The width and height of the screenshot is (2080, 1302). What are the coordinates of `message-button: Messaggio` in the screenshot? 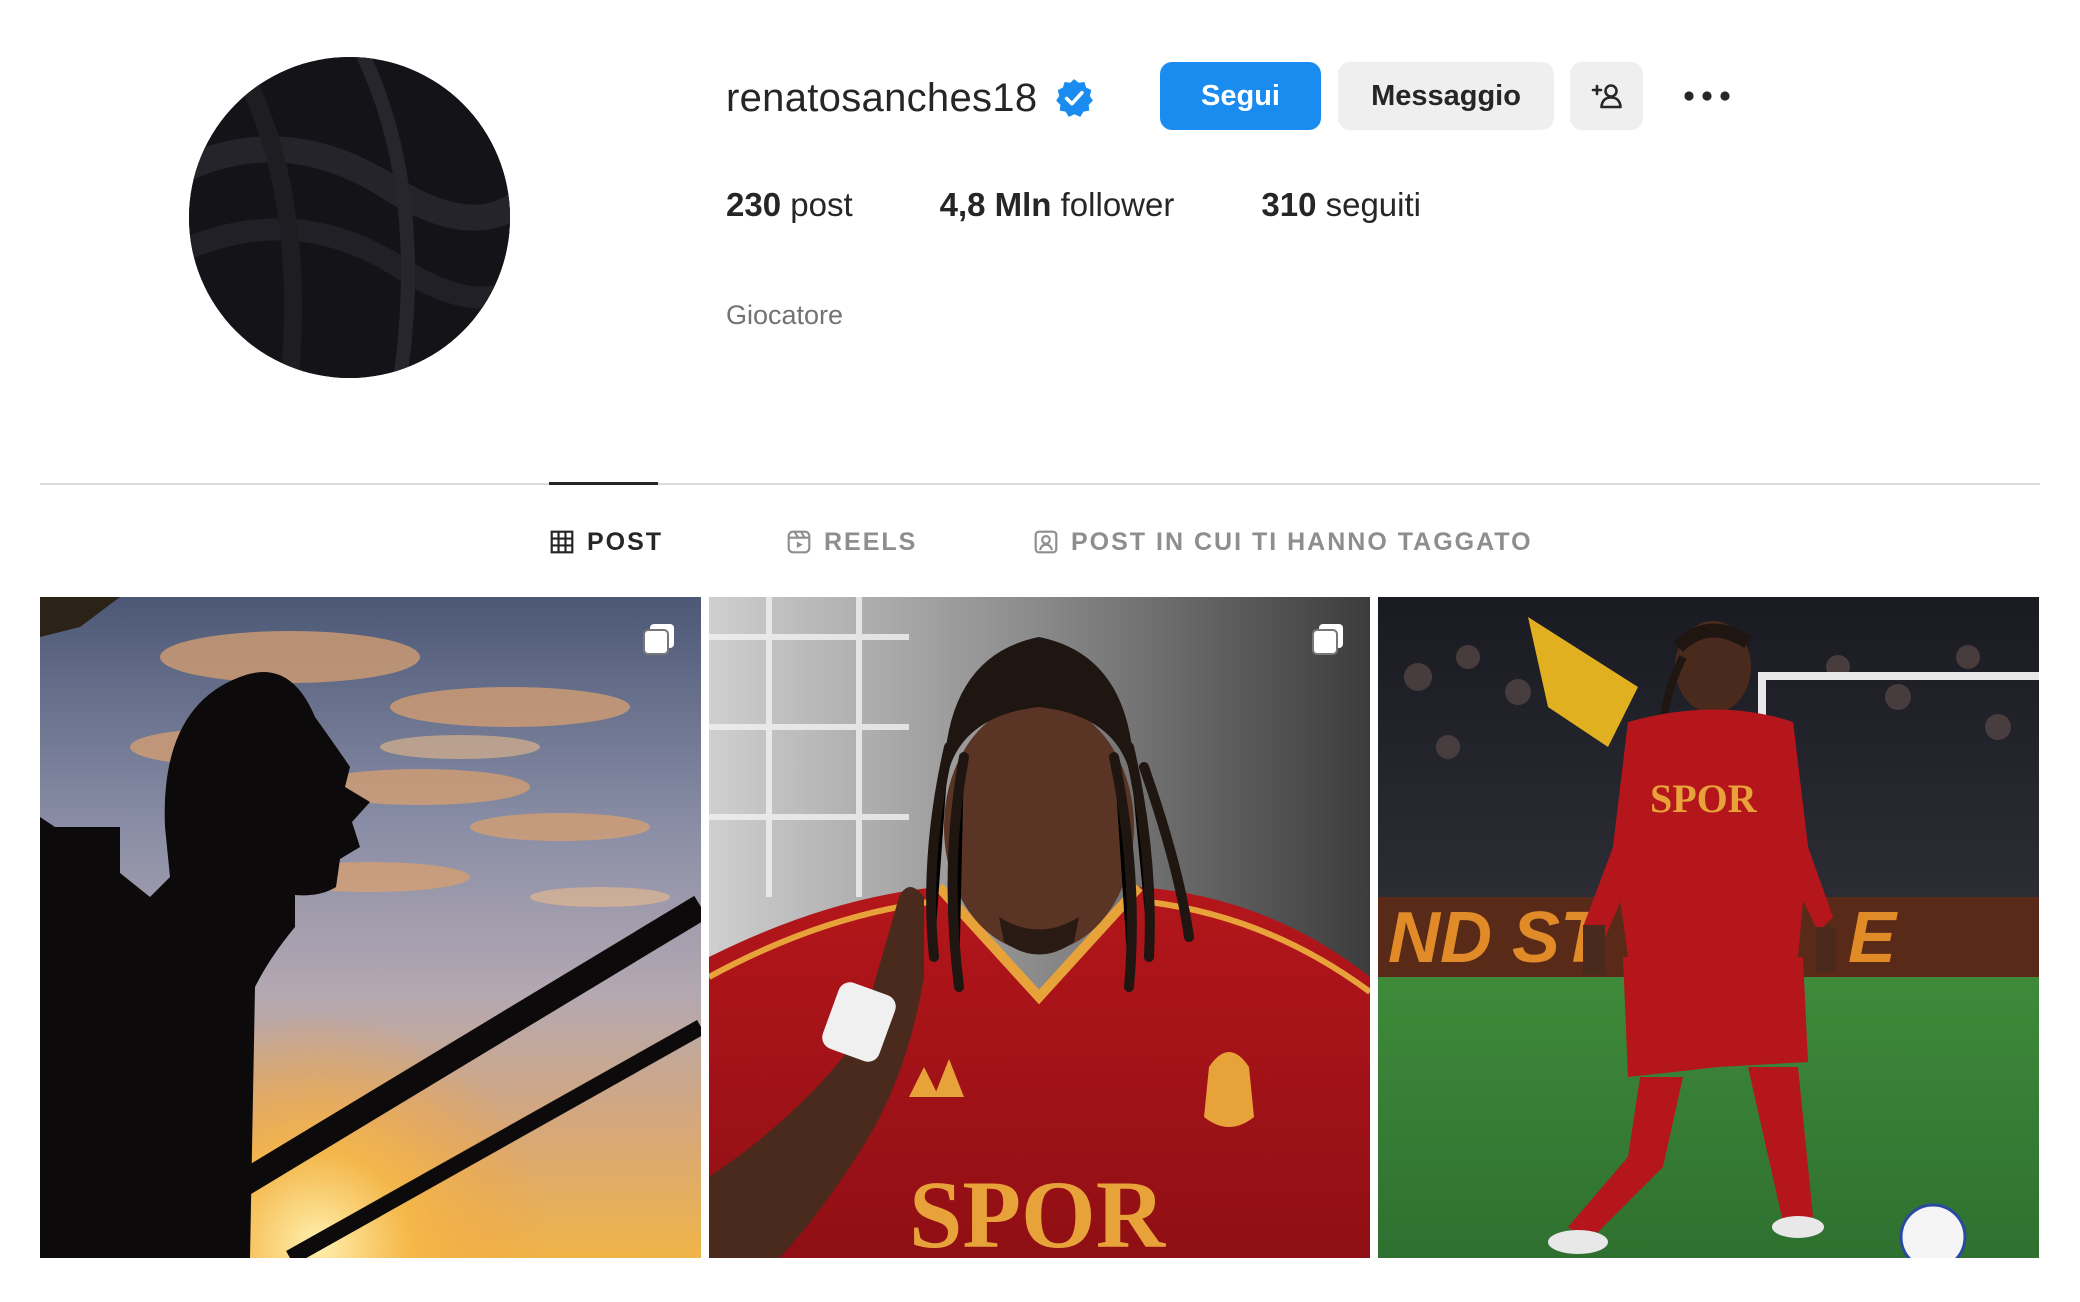 It's located at (1446, 96).